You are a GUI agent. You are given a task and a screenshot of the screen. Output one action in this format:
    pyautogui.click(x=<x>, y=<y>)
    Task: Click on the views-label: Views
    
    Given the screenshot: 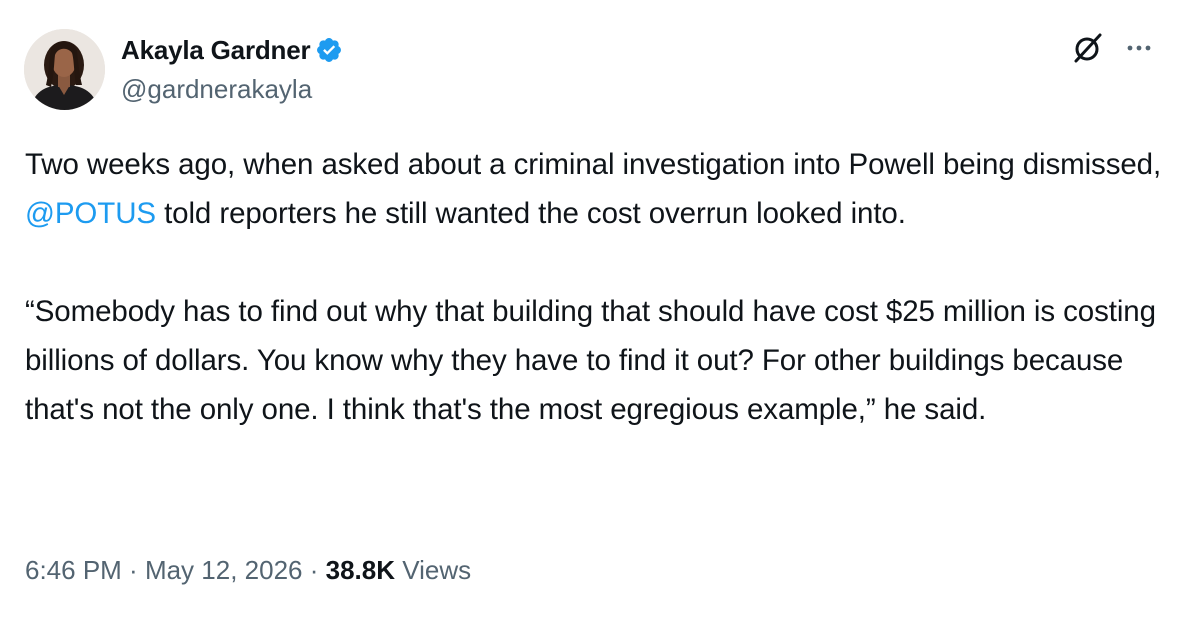 What is the action you would take?
    pyautogui.click(x=433, y=570)
    